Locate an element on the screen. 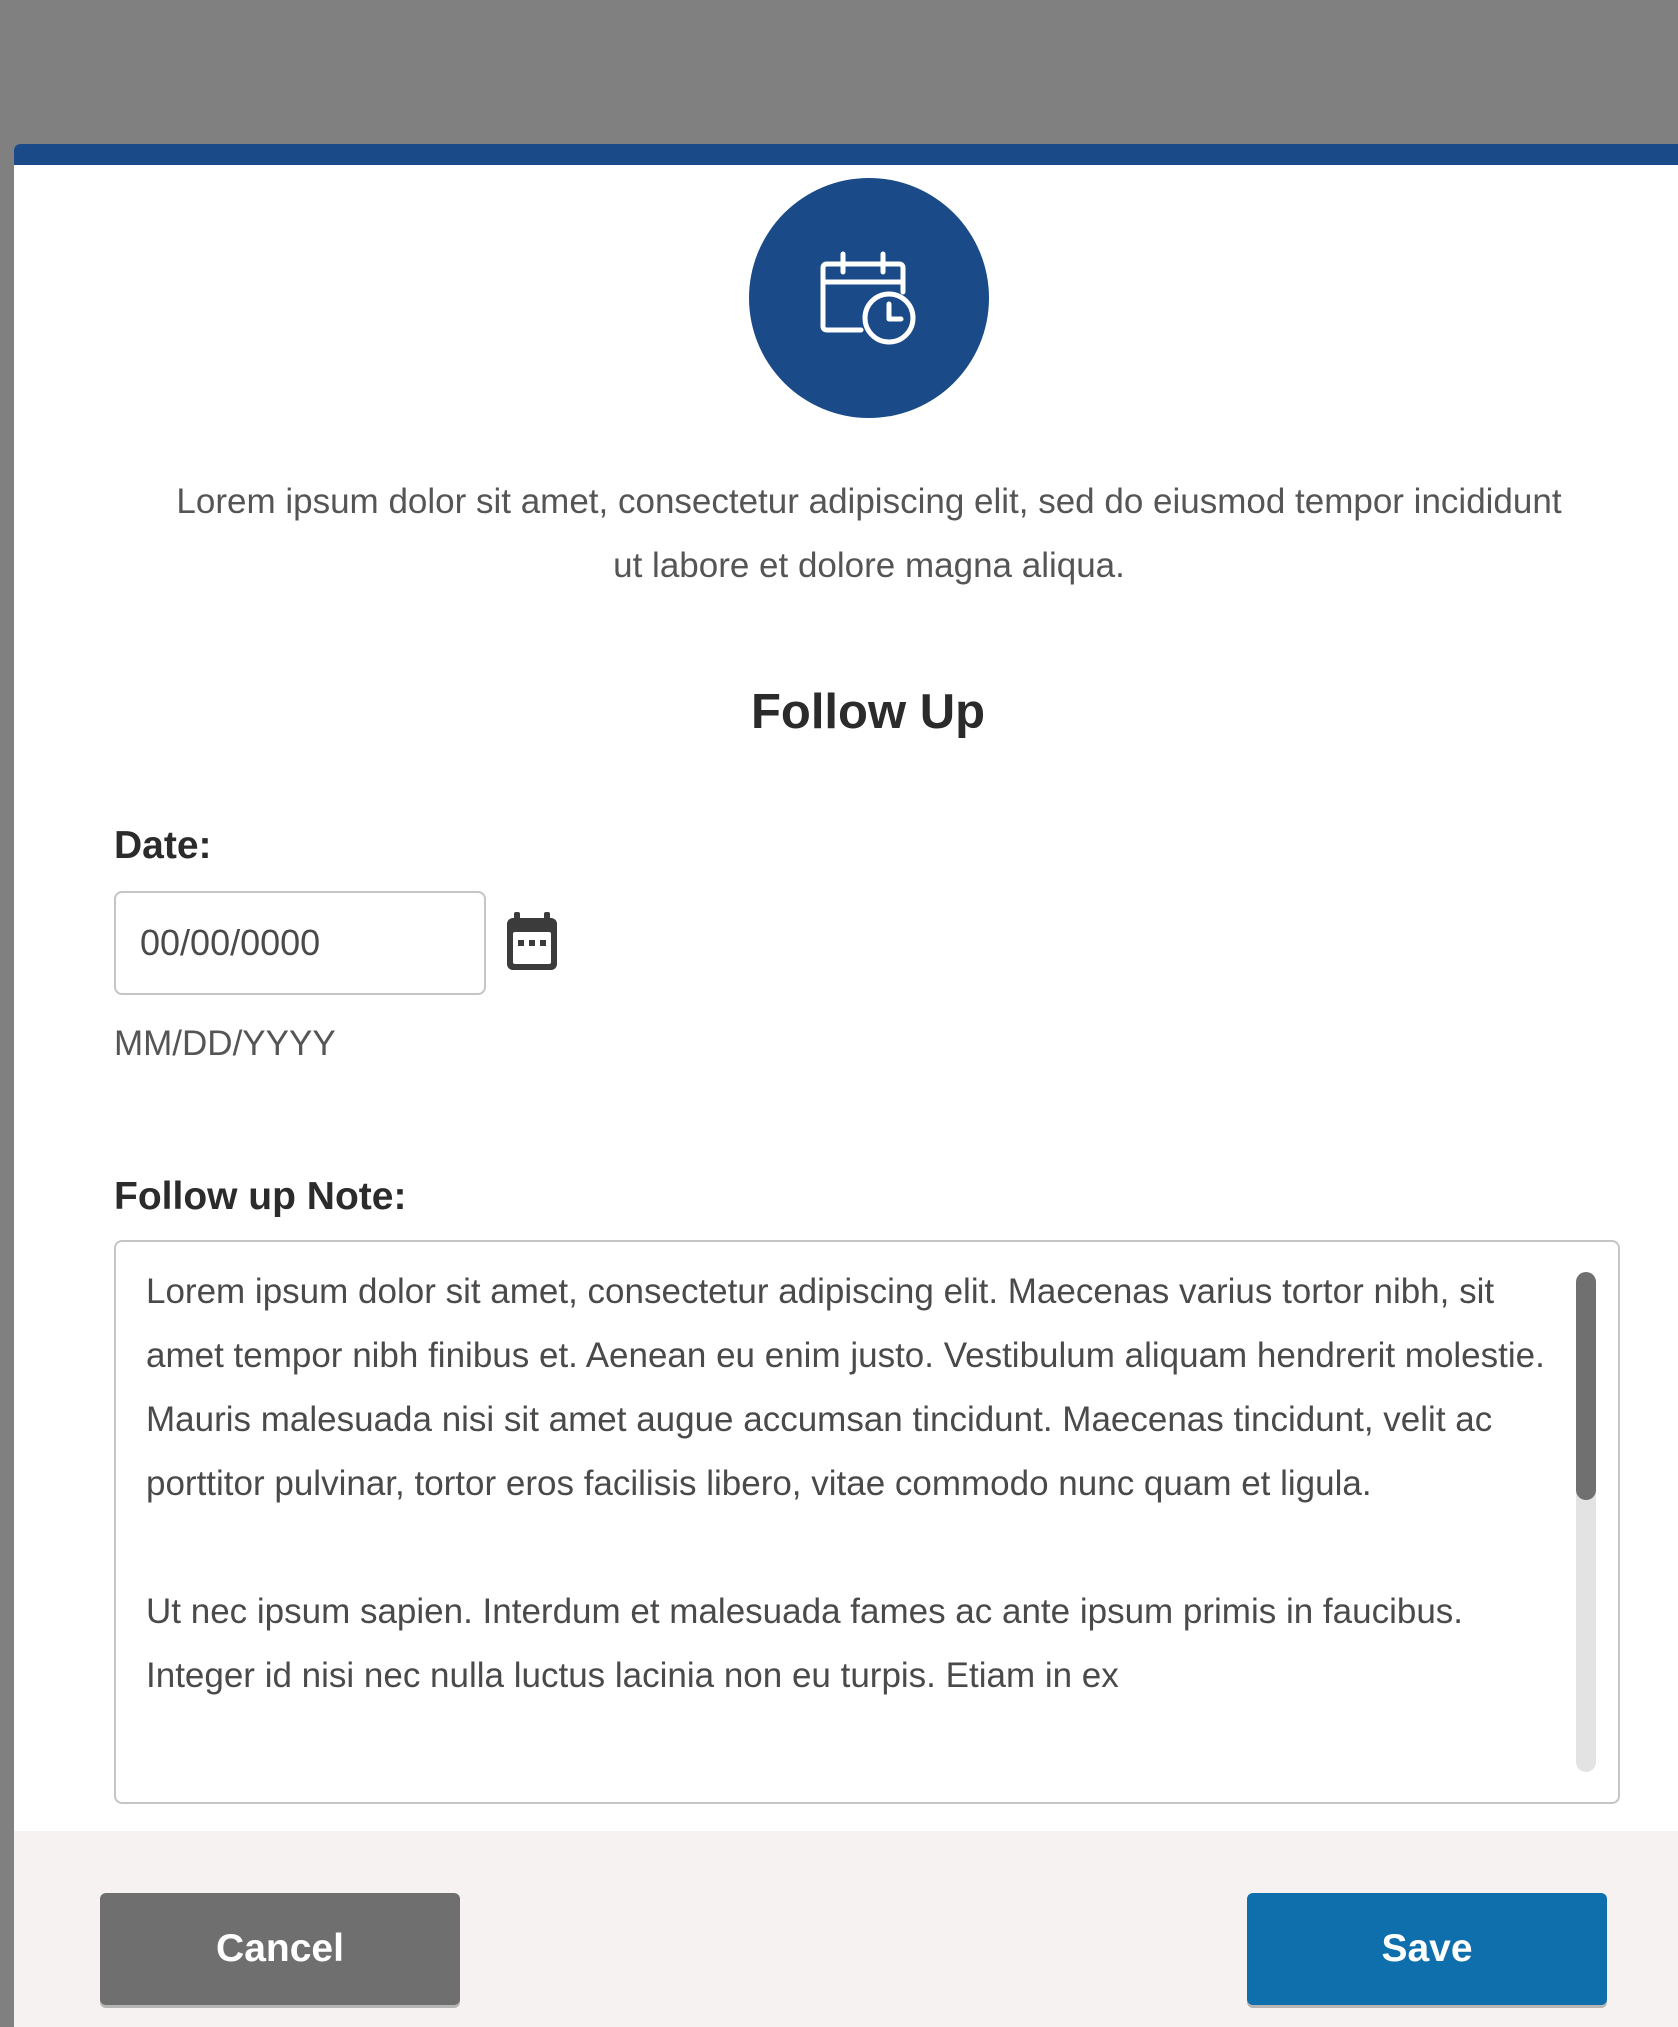 The width and height of the screenshot is (1678, 2027). calendar-clock-icon is located at coordinates (869, 298).